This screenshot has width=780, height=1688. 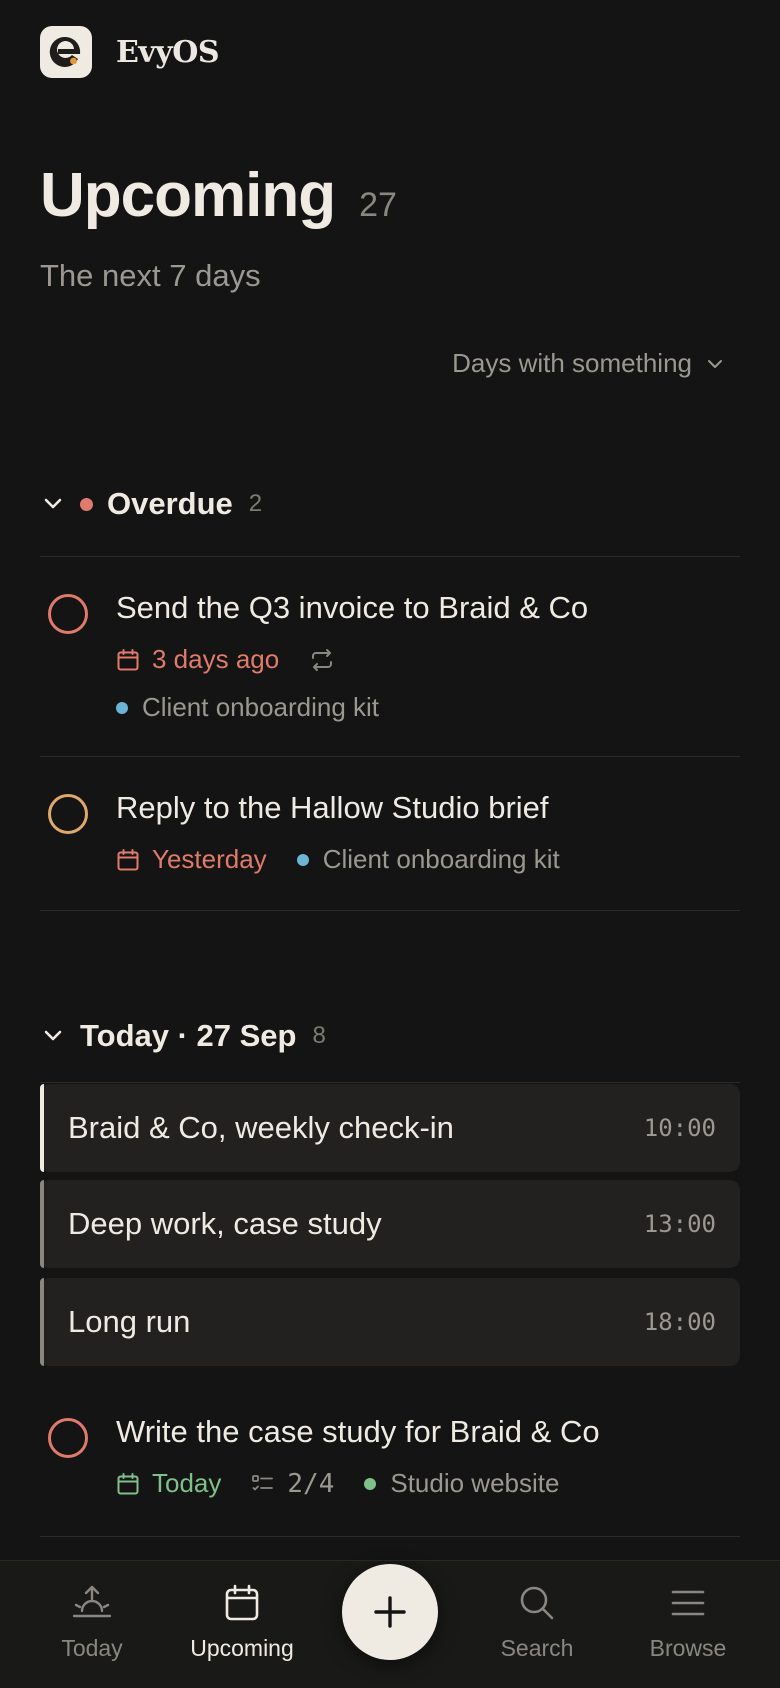 What do you see at coordinates (537, 1603) in the screenshot?
I see `search-icon` at bounding box center [537, 1603].